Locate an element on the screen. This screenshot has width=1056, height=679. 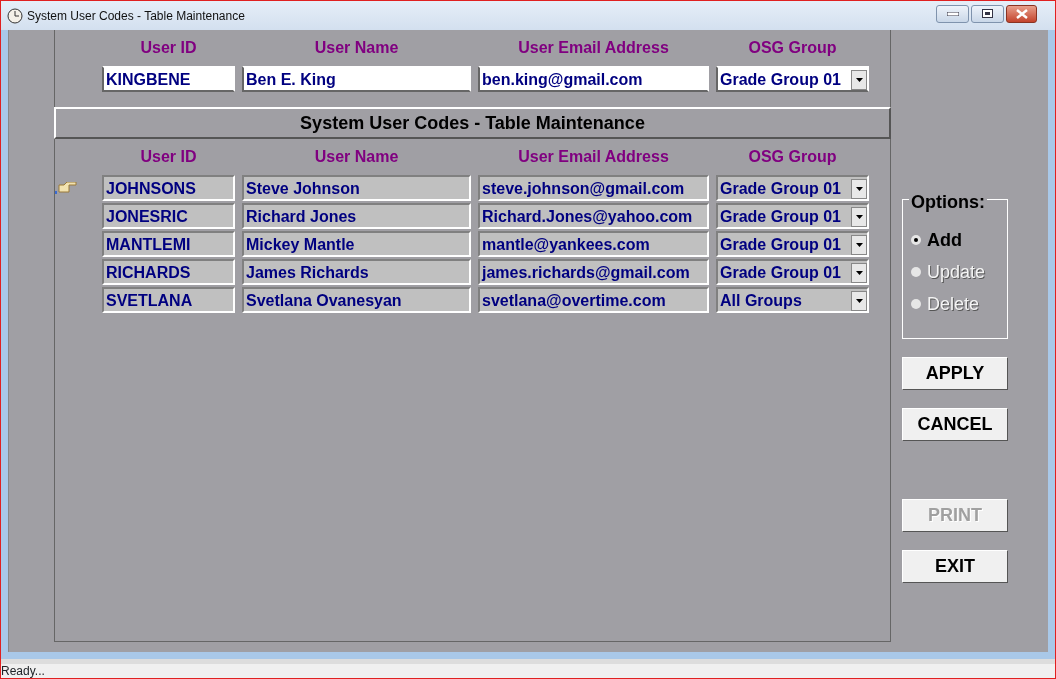
user-name-field: Richard Jones is located at coordinates (356, 216).